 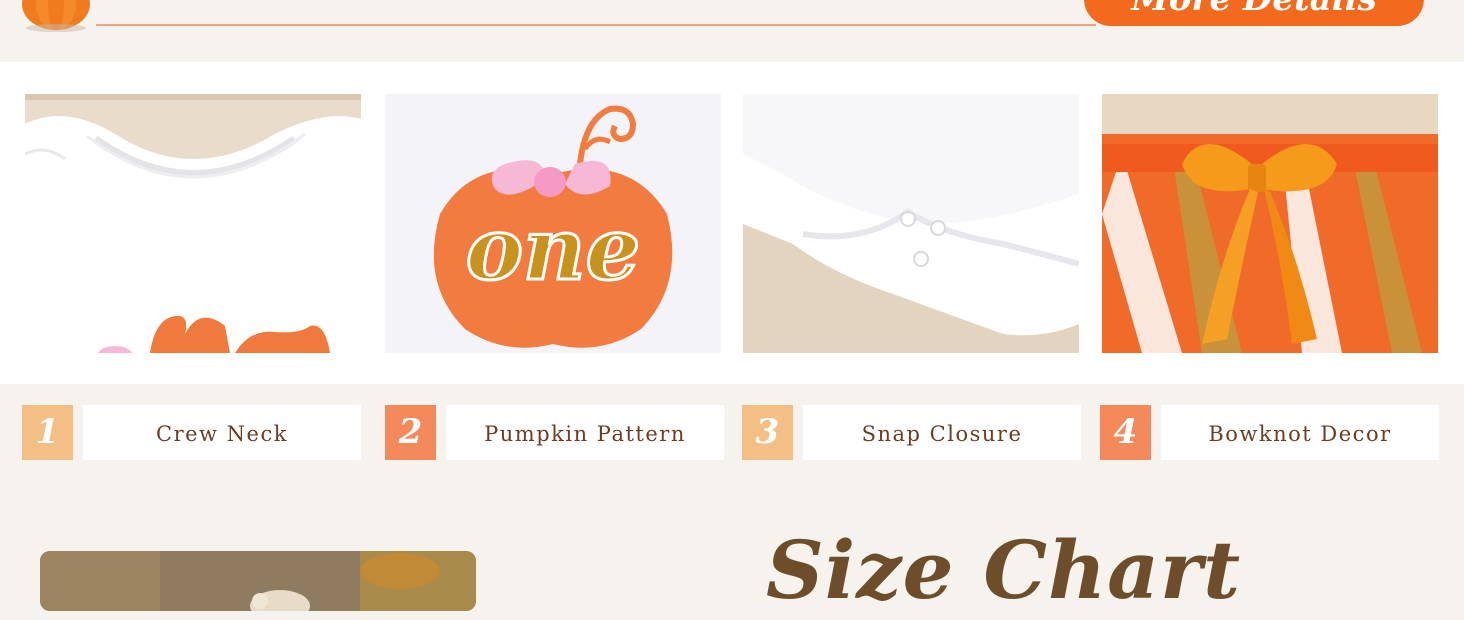 I want to click on more-details-button: More Details, so click(x=1254, y=13).